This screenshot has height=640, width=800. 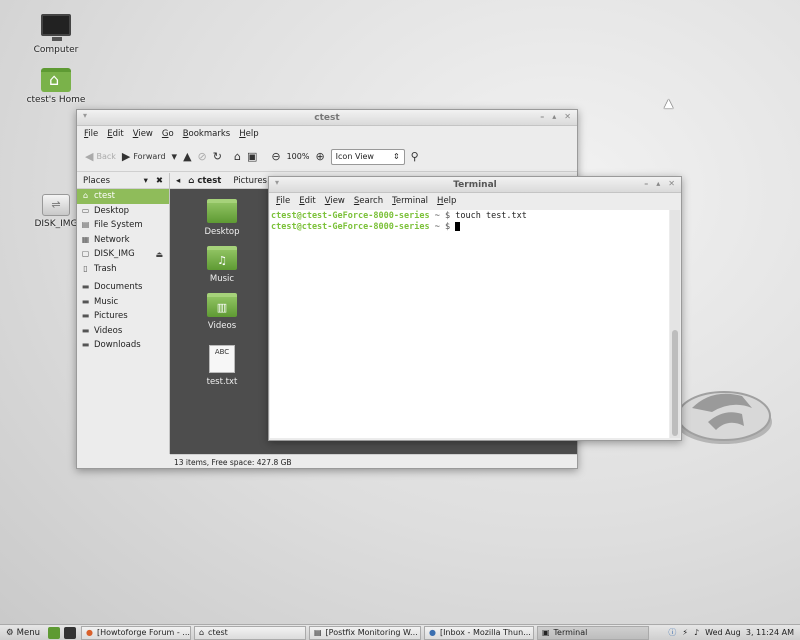 I want to click on zoom-out-icon: ⊖, so click(x=276, y=156).